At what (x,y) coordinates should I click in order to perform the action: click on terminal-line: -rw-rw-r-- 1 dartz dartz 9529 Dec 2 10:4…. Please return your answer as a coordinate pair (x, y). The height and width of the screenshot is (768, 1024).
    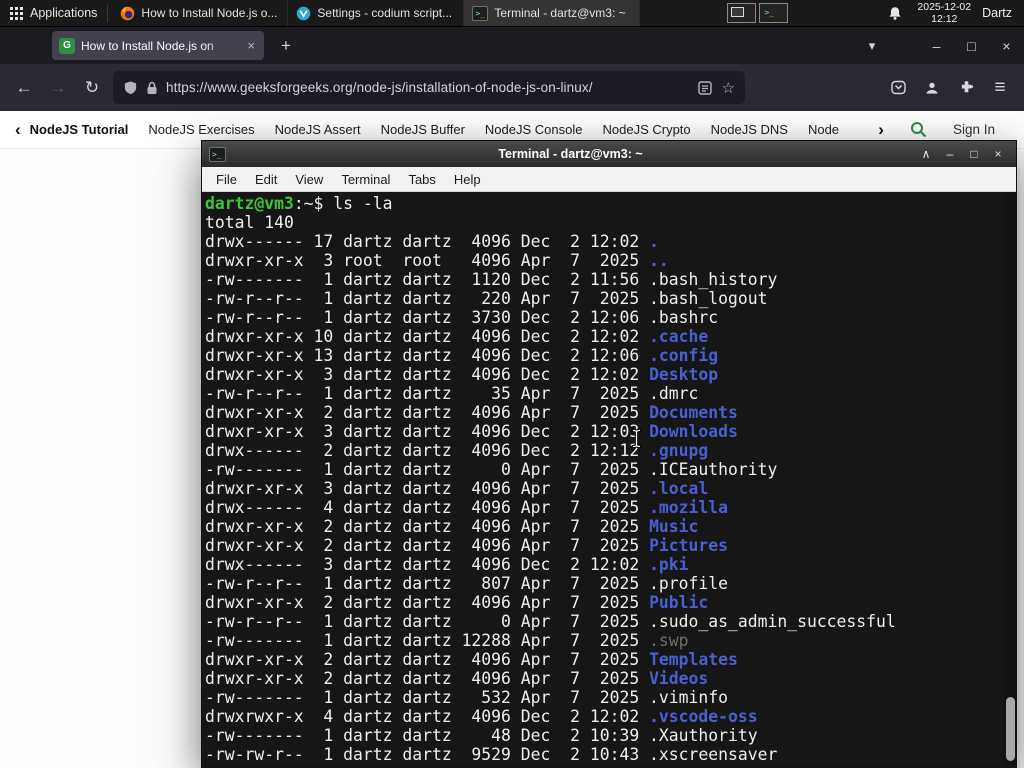
    Looking at the image, I should click on (491, 754).